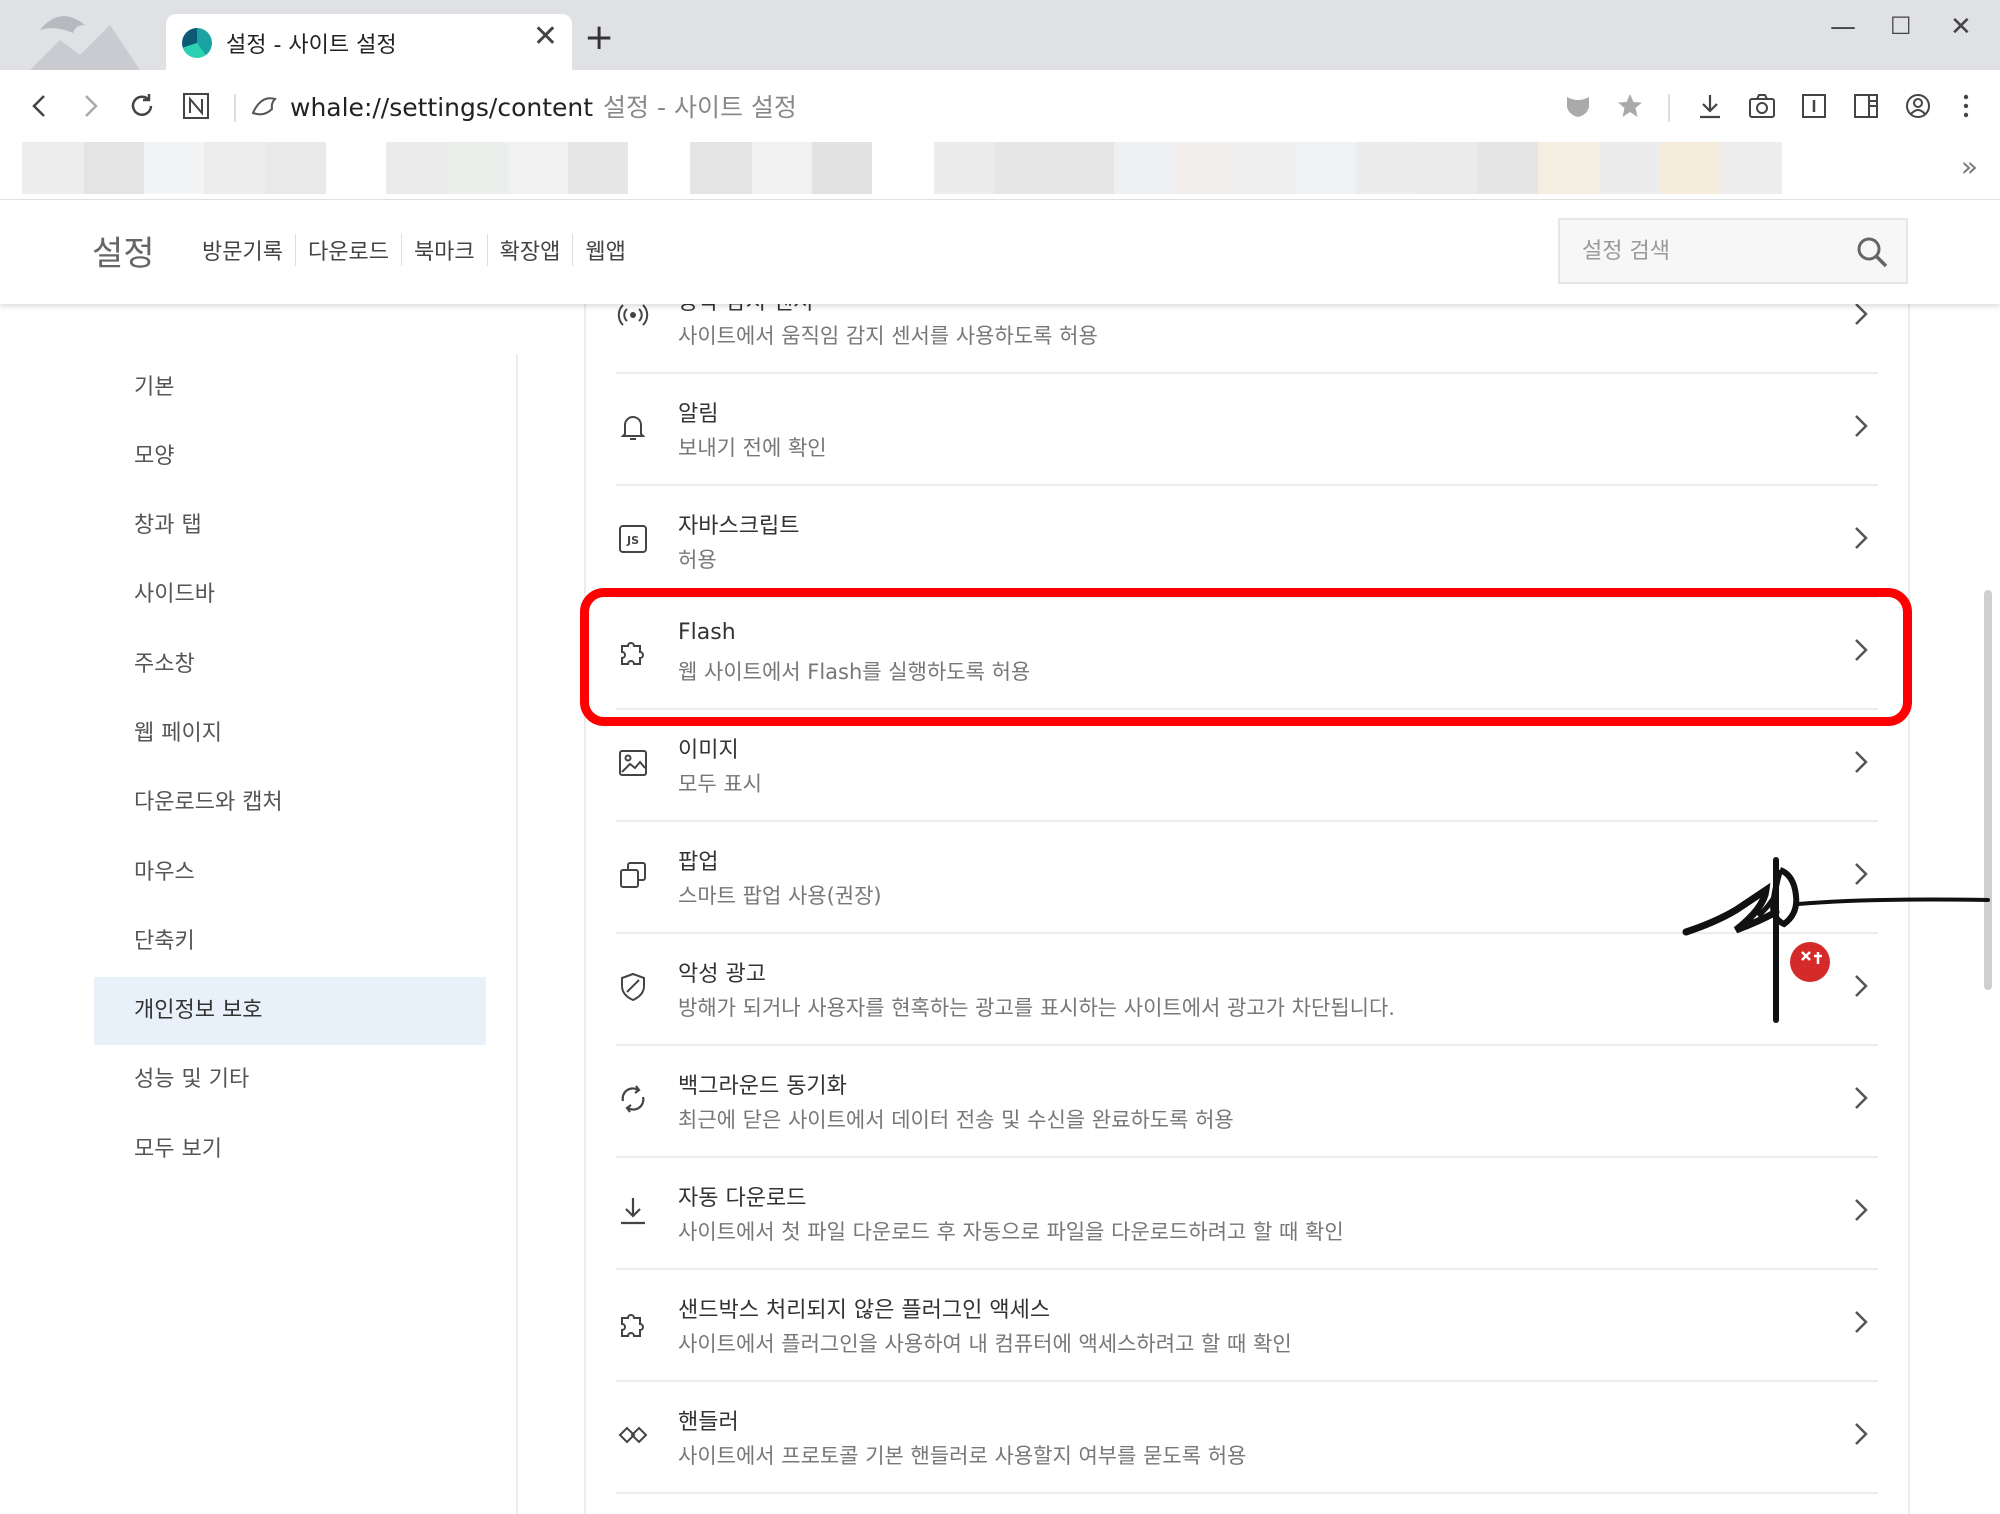 This screenshot has width=2000, height=1514. I want to click on setting-title: 팝업, so click(698, 862).